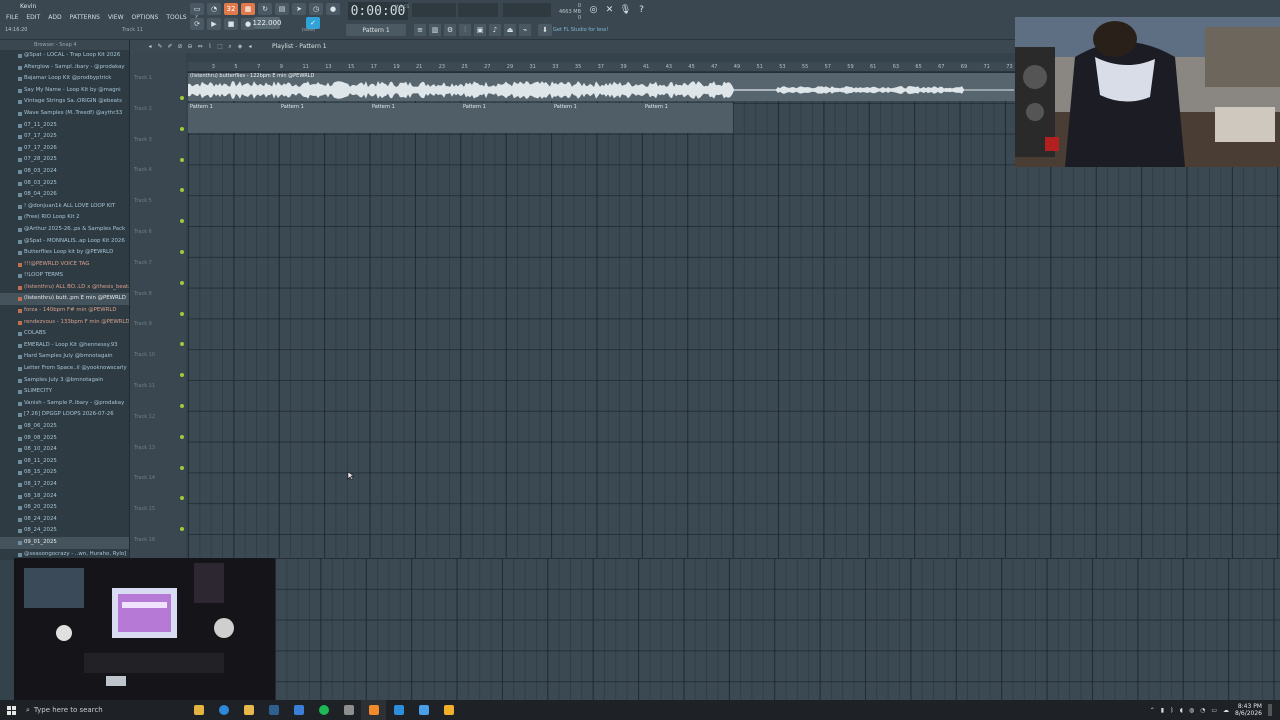  What do you see at coordinates (1270, 710) in the screenshot?
I see `show-desktop-button` at bounding box center [1270, 710].